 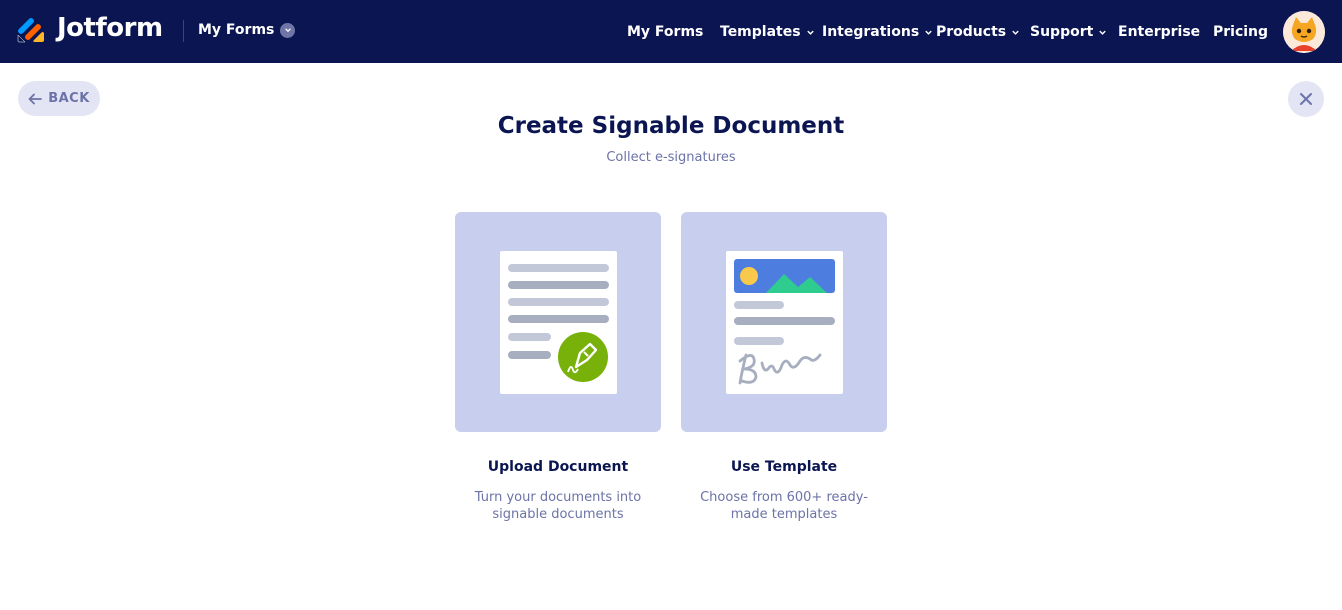 I want to click on nav-integrations-label: Integrations, so click(x=871, y=32).